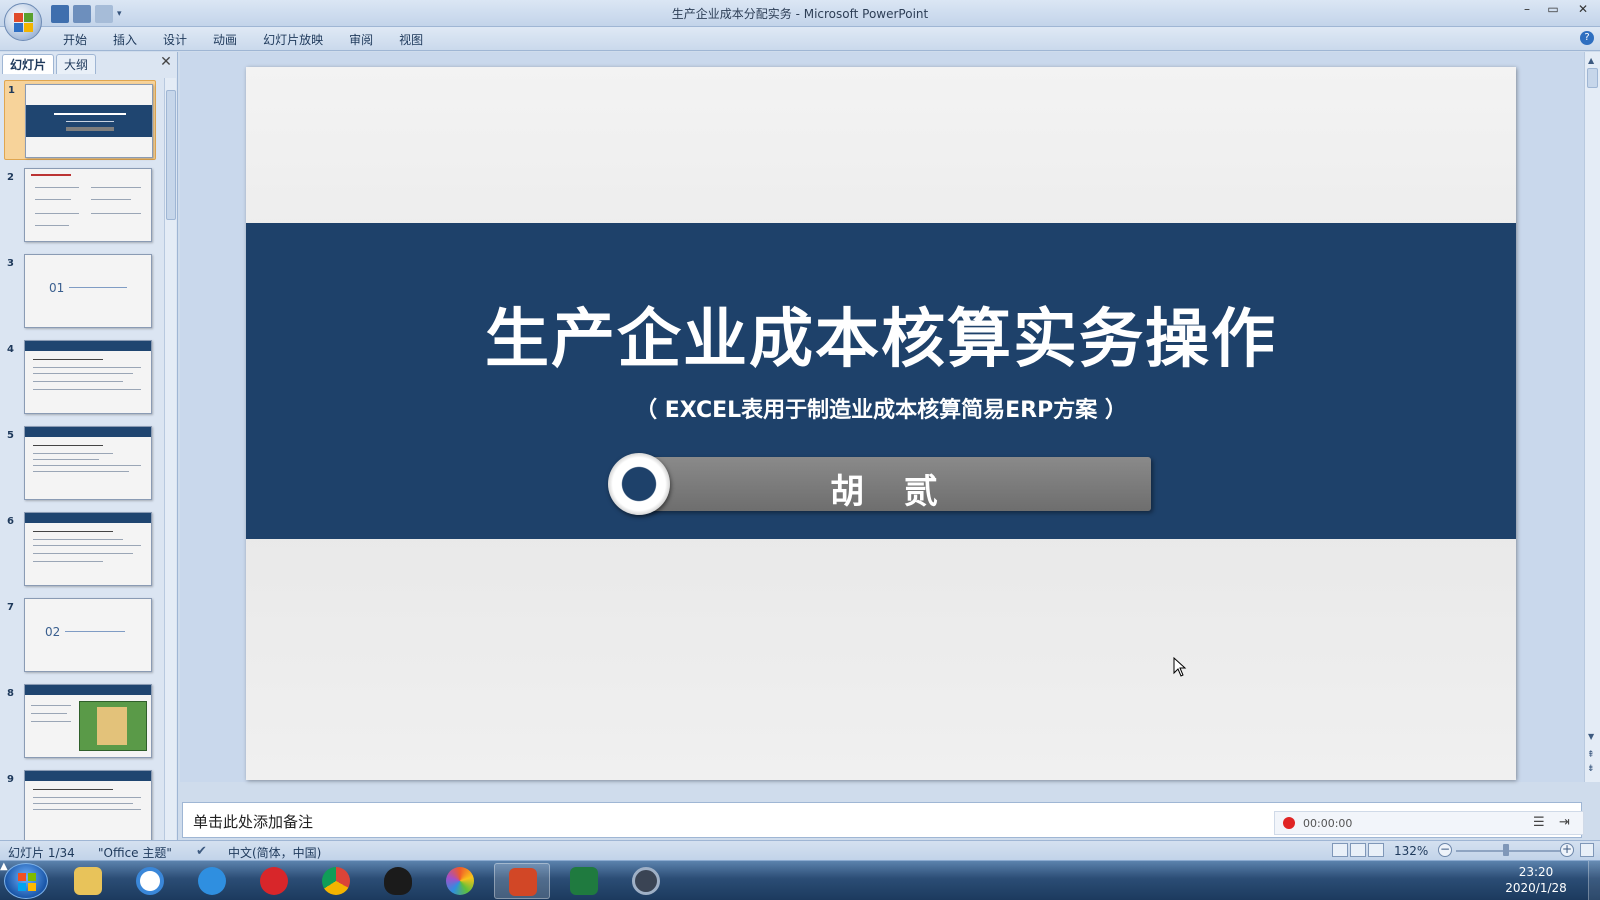  What do you see at coordinates (41, 853) in the screenshot?
I see `slide-counter: 幻灯片 1/34` at bounding box center [41, 853].